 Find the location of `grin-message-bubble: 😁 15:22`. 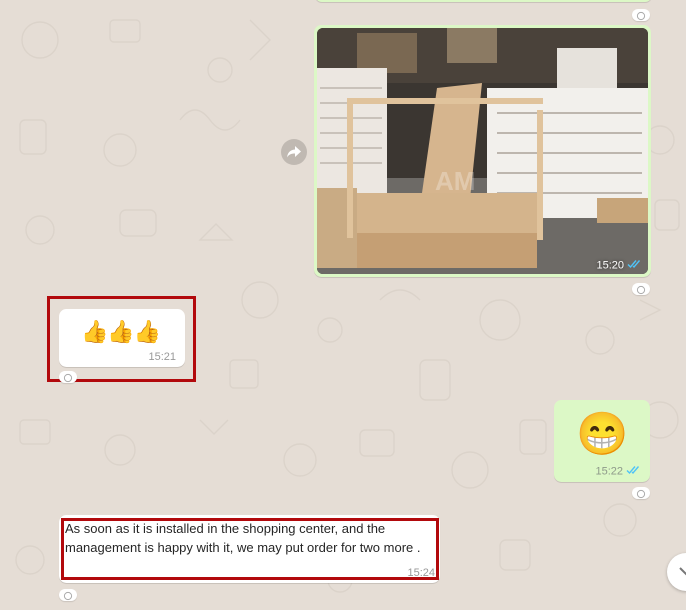

grin-message-bubble: 😁 15:22 is located at coordinates (602, 441).